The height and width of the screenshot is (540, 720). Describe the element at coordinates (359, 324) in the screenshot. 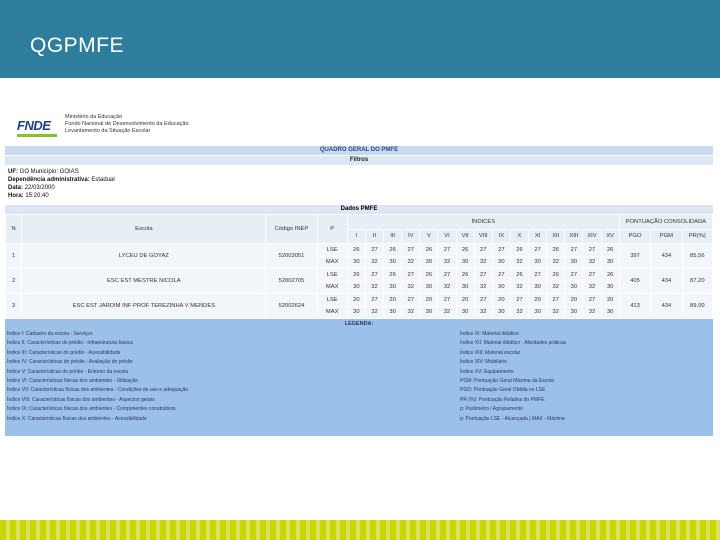

I see `legend-title: LEGENDA:` at that location.